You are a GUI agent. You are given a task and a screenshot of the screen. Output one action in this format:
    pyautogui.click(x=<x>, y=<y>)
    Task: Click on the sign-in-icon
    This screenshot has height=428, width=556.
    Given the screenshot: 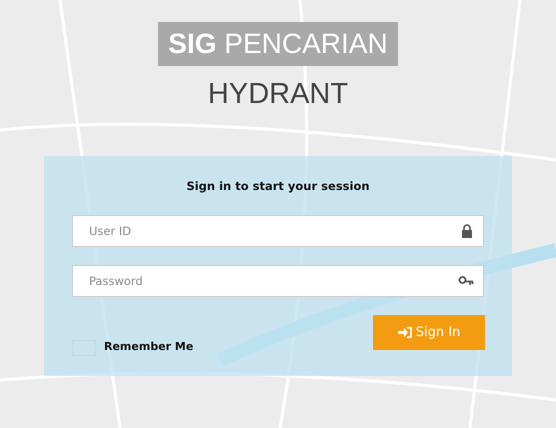 What is the action you would take?
    pyautogui.click(x=405, y=332)
    